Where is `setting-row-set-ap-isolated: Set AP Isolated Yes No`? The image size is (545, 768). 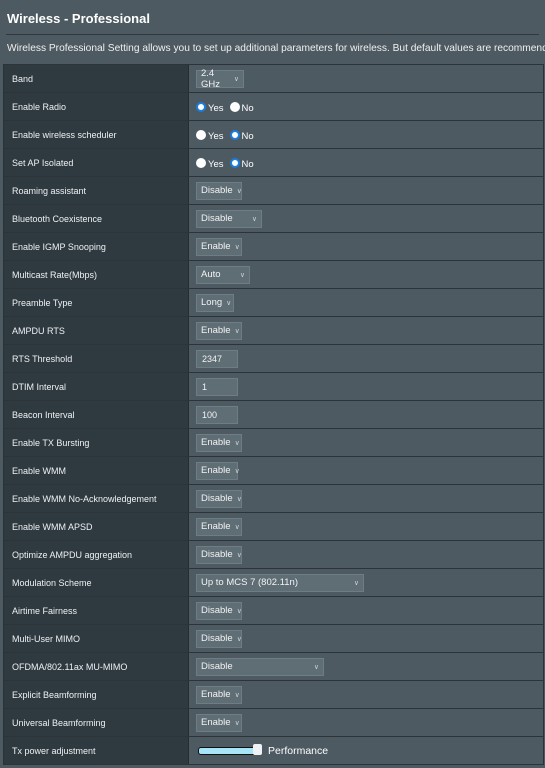 setting-row-set-ap-isolated: Set AP Isolated Yes No is located at coordinates (273, 163).